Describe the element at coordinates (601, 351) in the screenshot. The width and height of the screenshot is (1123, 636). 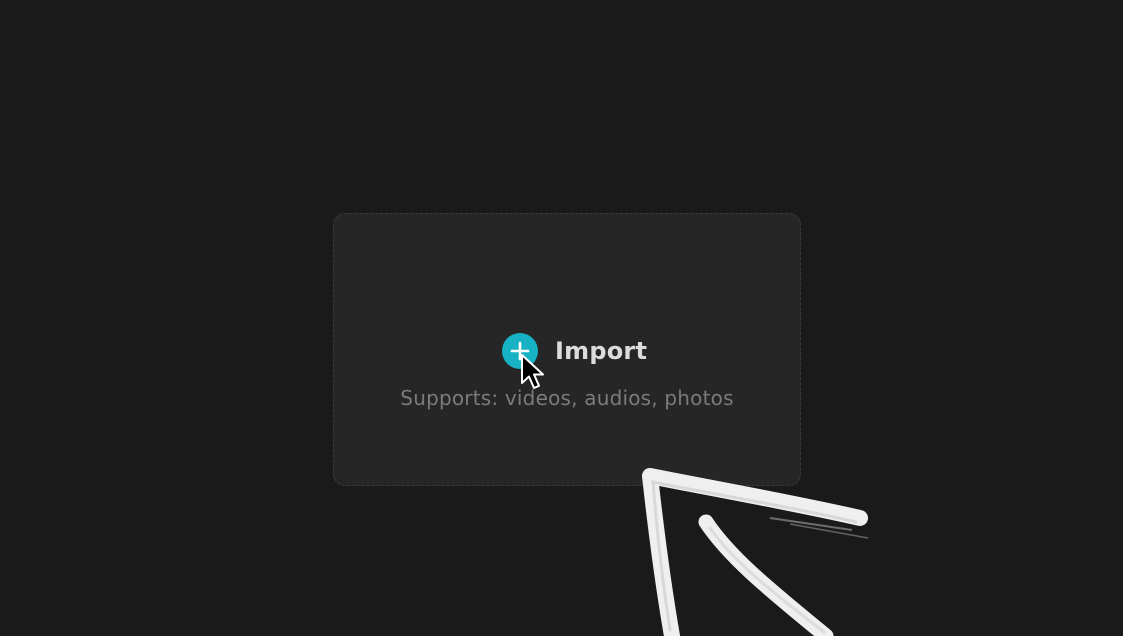
I see `import-label: Import` at that location.